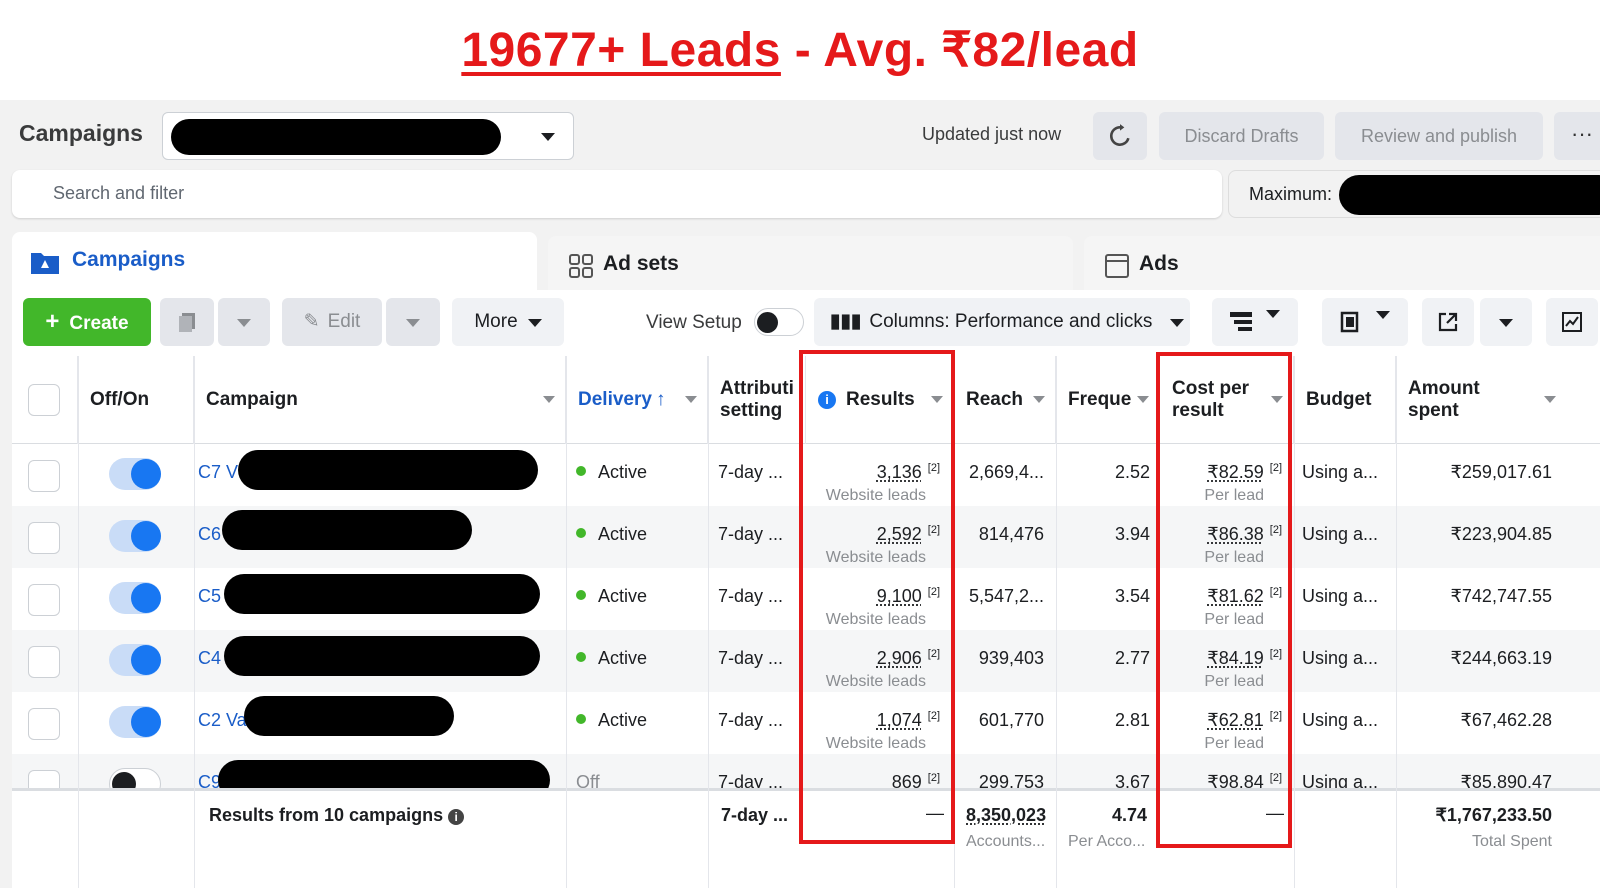 Image resolution: width=1600 pixels, height=888 pixels. Describe the element at coordinates (1572, 322) in the screenshot. I see `charts-button` at that location.